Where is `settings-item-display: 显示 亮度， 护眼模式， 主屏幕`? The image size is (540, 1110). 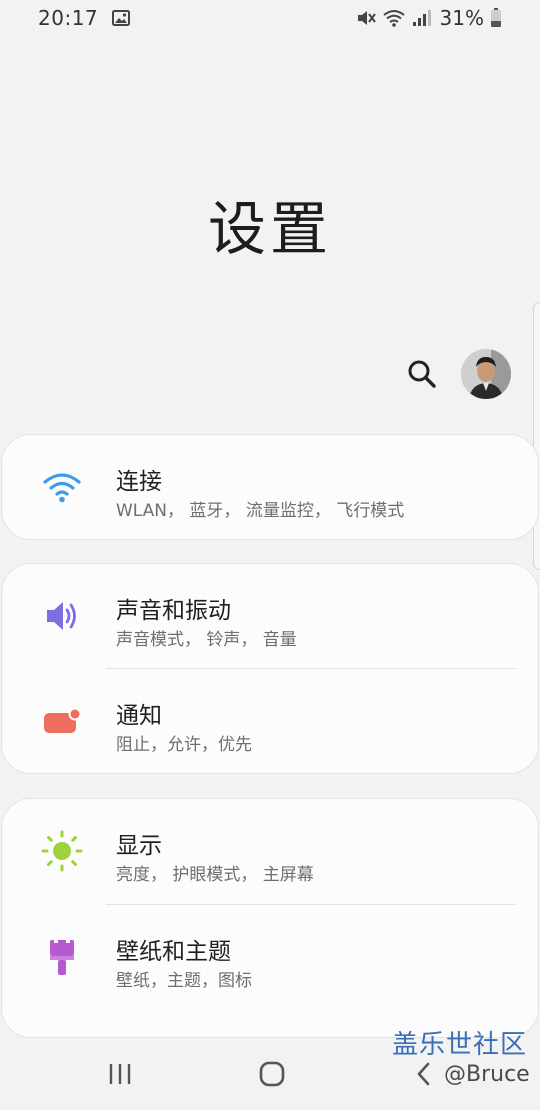
settings-item-display: 显示 亮度， 护眼模式， 主屏幕 is located at coordinates (271, 851).